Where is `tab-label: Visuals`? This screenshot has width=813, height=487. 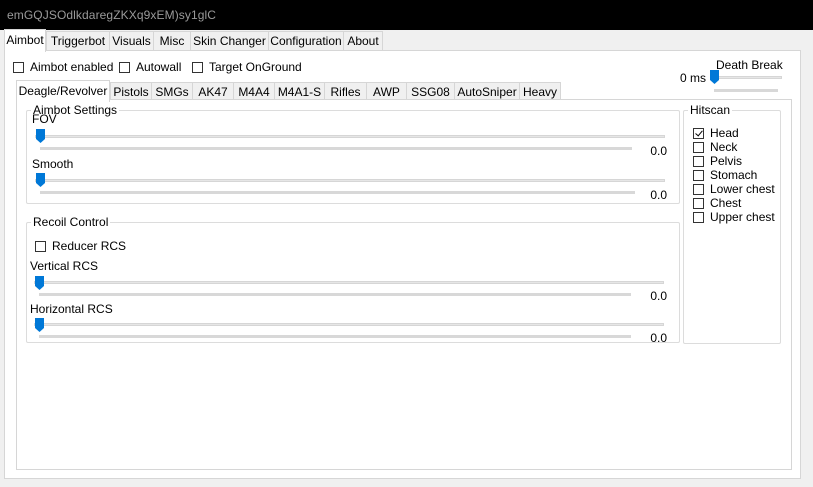
tab-label: Visuals is located at coordinates (131, 41).